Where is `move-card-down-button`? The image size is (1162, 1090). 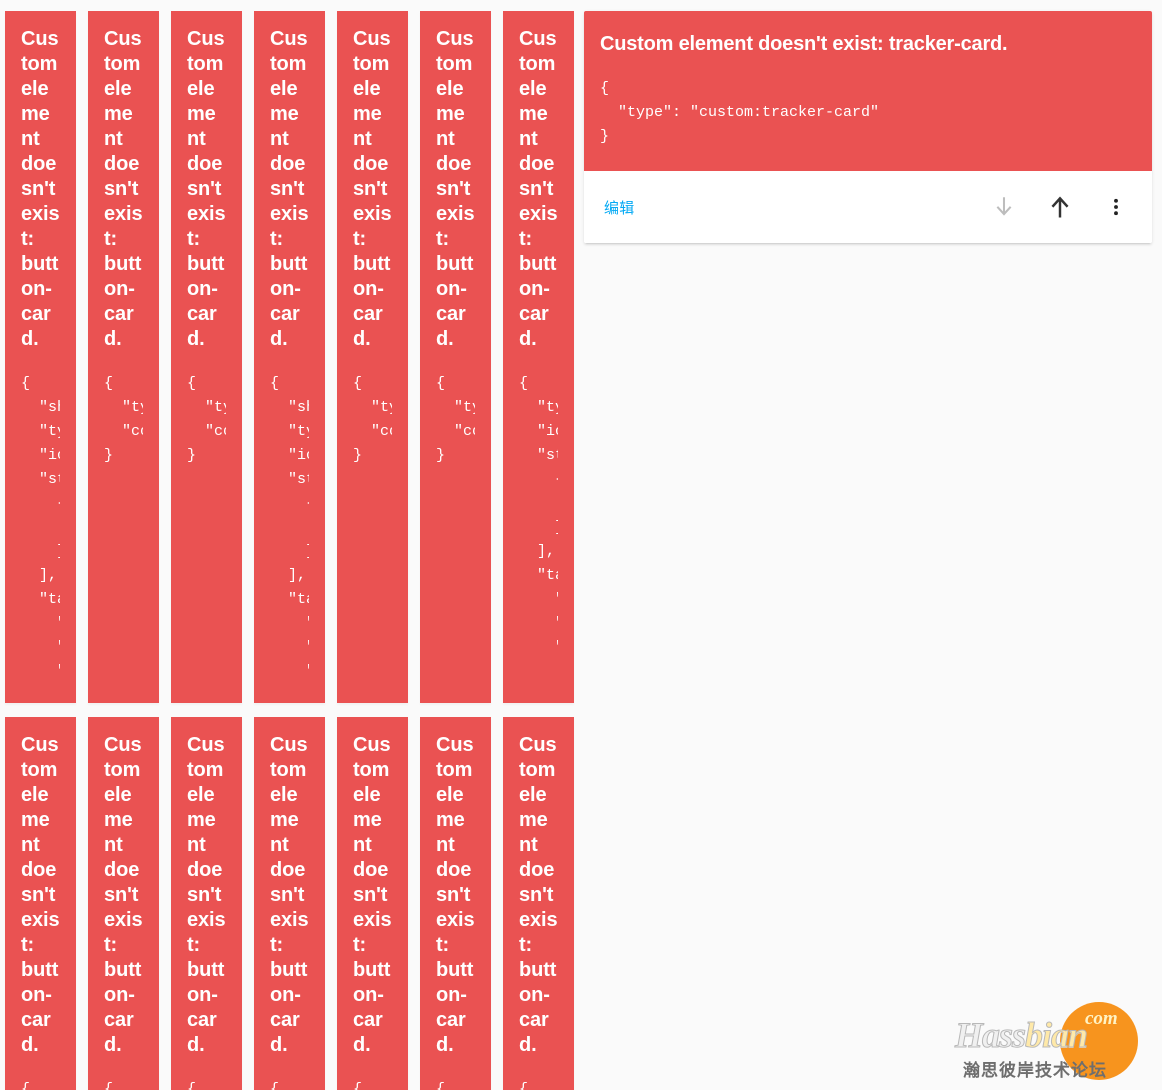 move-card-down-button is located at coordinates (1004, 207).